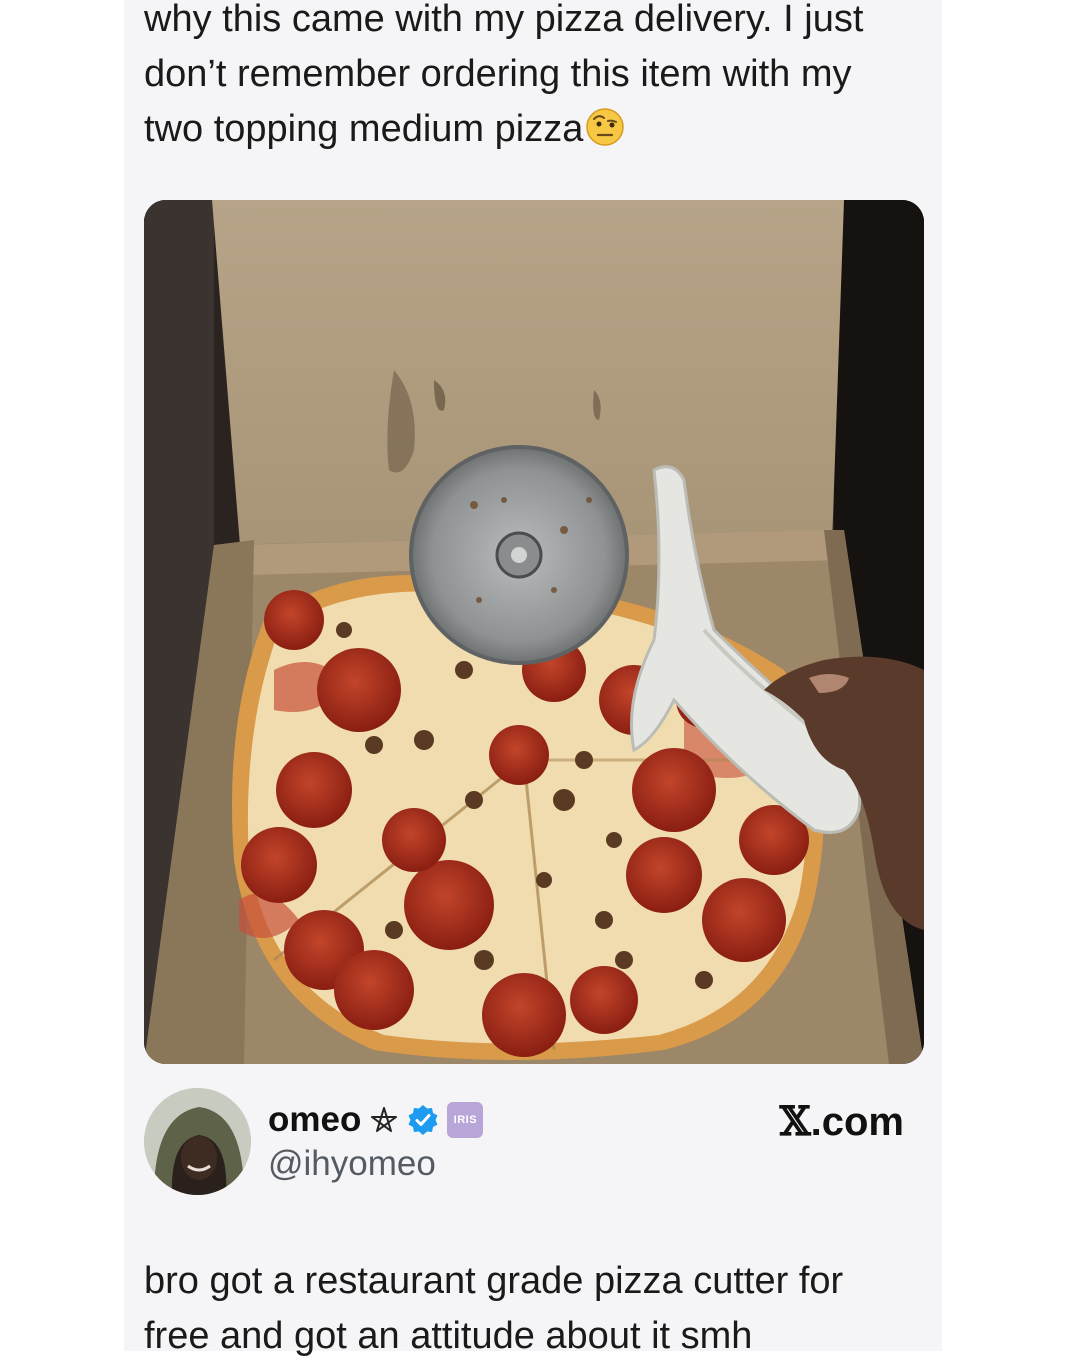 This screenshot has width=1080, height=1364. I want to click on author-block: omeo IRIS @ihyomeo 𝕏.com, so click(534, 1143).